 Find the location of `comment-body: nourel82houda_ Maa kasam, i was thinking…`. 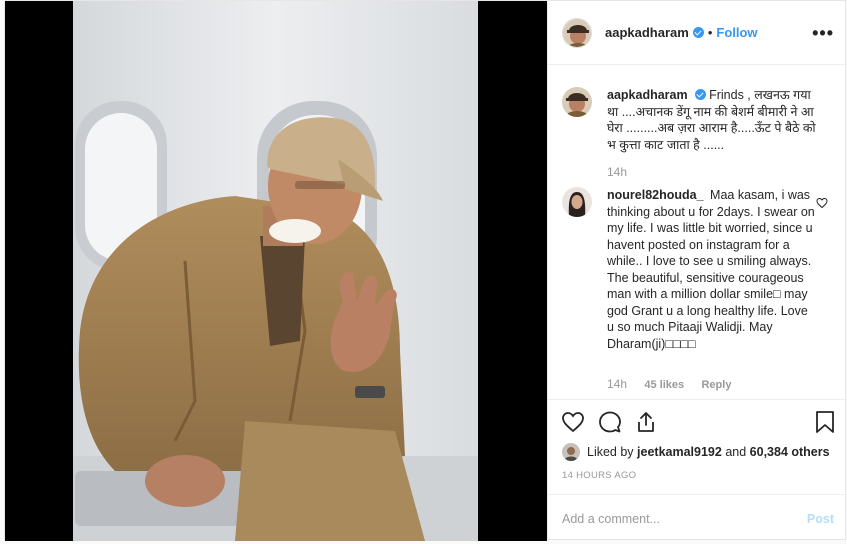

comment-body: nourel82houda_ Maa kasam, i was thinking… is located at coordinates (712, 269).